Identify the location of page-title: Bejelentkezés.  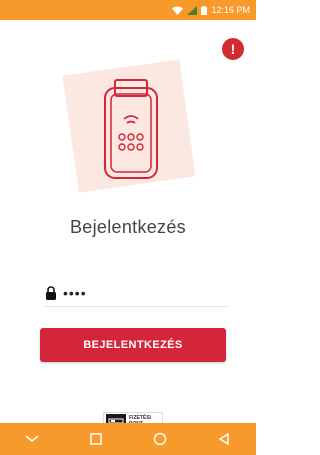
(128, 227).